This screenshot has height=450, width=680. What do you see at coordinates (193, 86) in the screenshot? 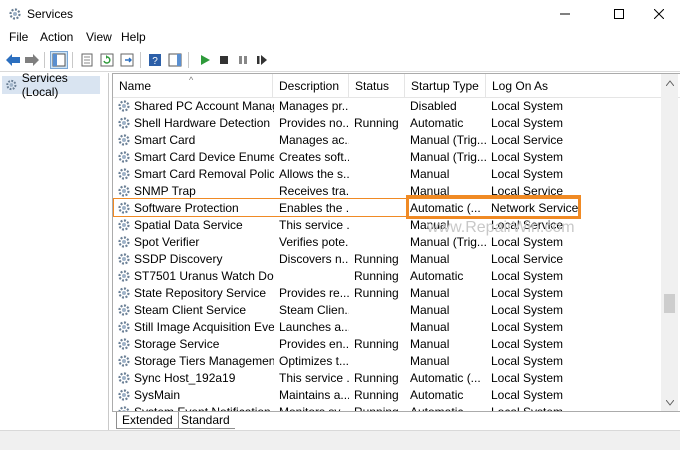
I see `column-header-name: ^ Name` at bounding box center [193, 86].